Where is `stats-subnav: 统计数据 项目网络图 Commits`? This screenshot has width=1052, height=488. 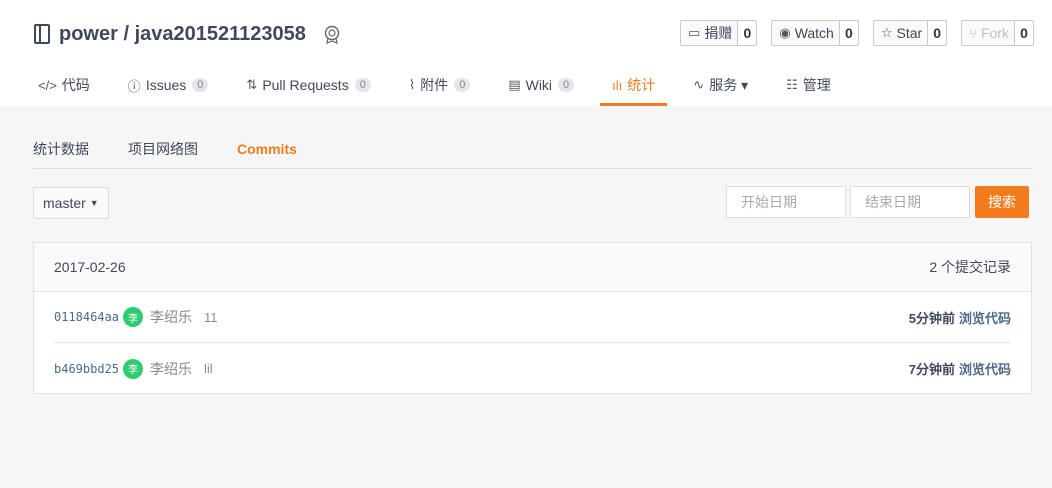 stats-subnav: 统计数据 项目网络图 Commits is located at coordinates (532, 149).